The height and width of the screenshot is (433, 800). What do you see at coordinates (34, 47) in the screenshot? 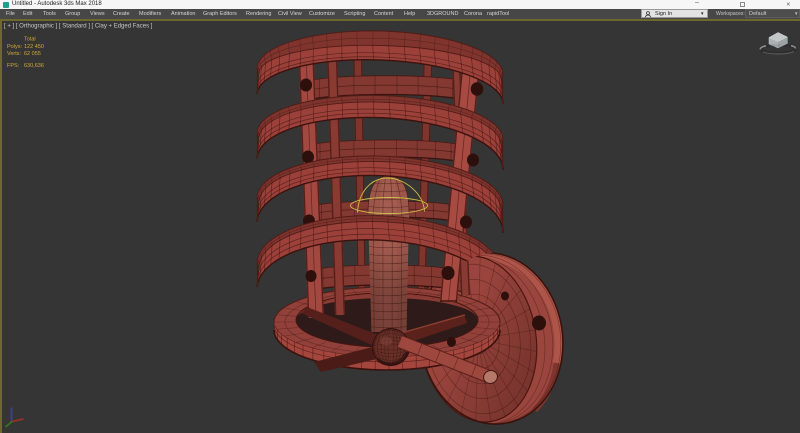
I see `svg-text: 122 450` at bounding box center [34, 47].